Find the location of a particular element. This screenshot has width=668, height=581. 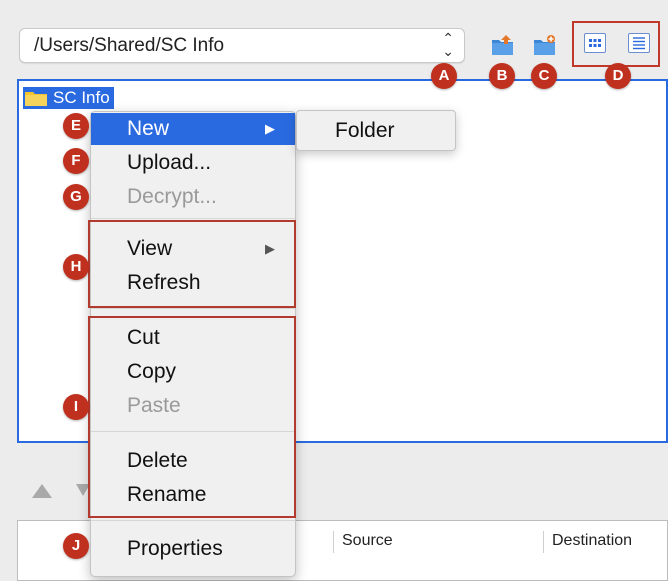

column-header-destination: Destination is located at coordinates (605, 542).